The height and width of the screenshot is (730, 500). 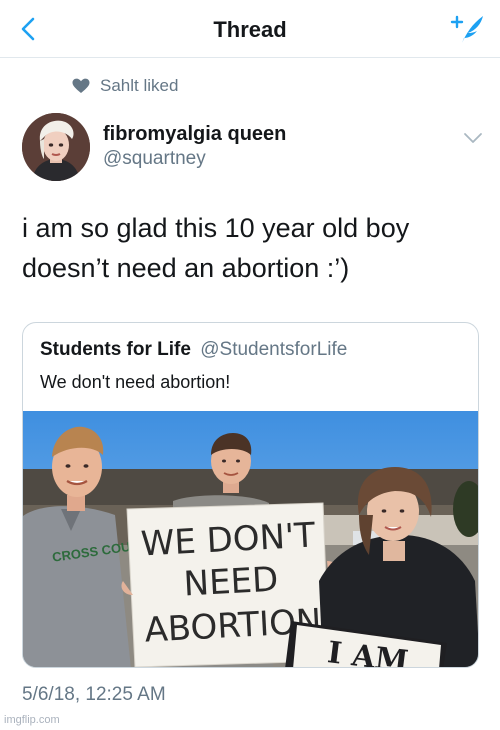 I want to click on top-bar: Thread, so click(x=250, y=29).